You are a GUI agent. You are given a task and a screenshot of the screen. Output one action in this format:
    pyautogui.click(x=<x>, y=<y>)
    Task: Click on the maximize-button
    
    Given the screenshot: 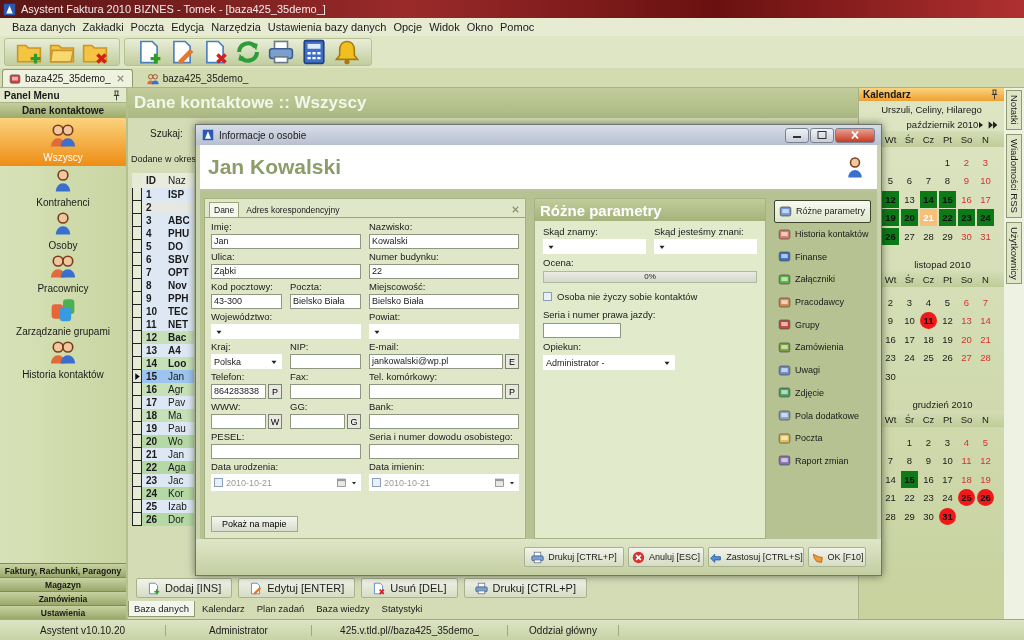 What is the action you would take?
    pyautogui.click(x=822, y=135)
    